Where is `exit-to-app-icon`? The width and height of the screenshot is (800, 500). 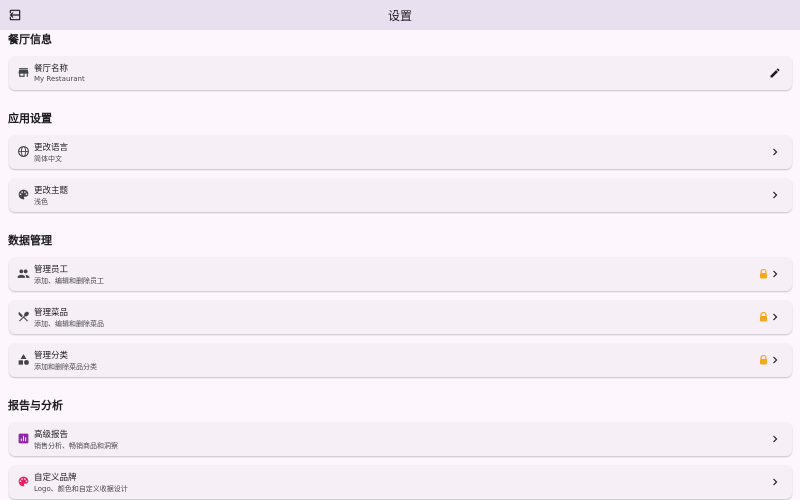 exit-to-app-icon is located at coordinates (15, 15).